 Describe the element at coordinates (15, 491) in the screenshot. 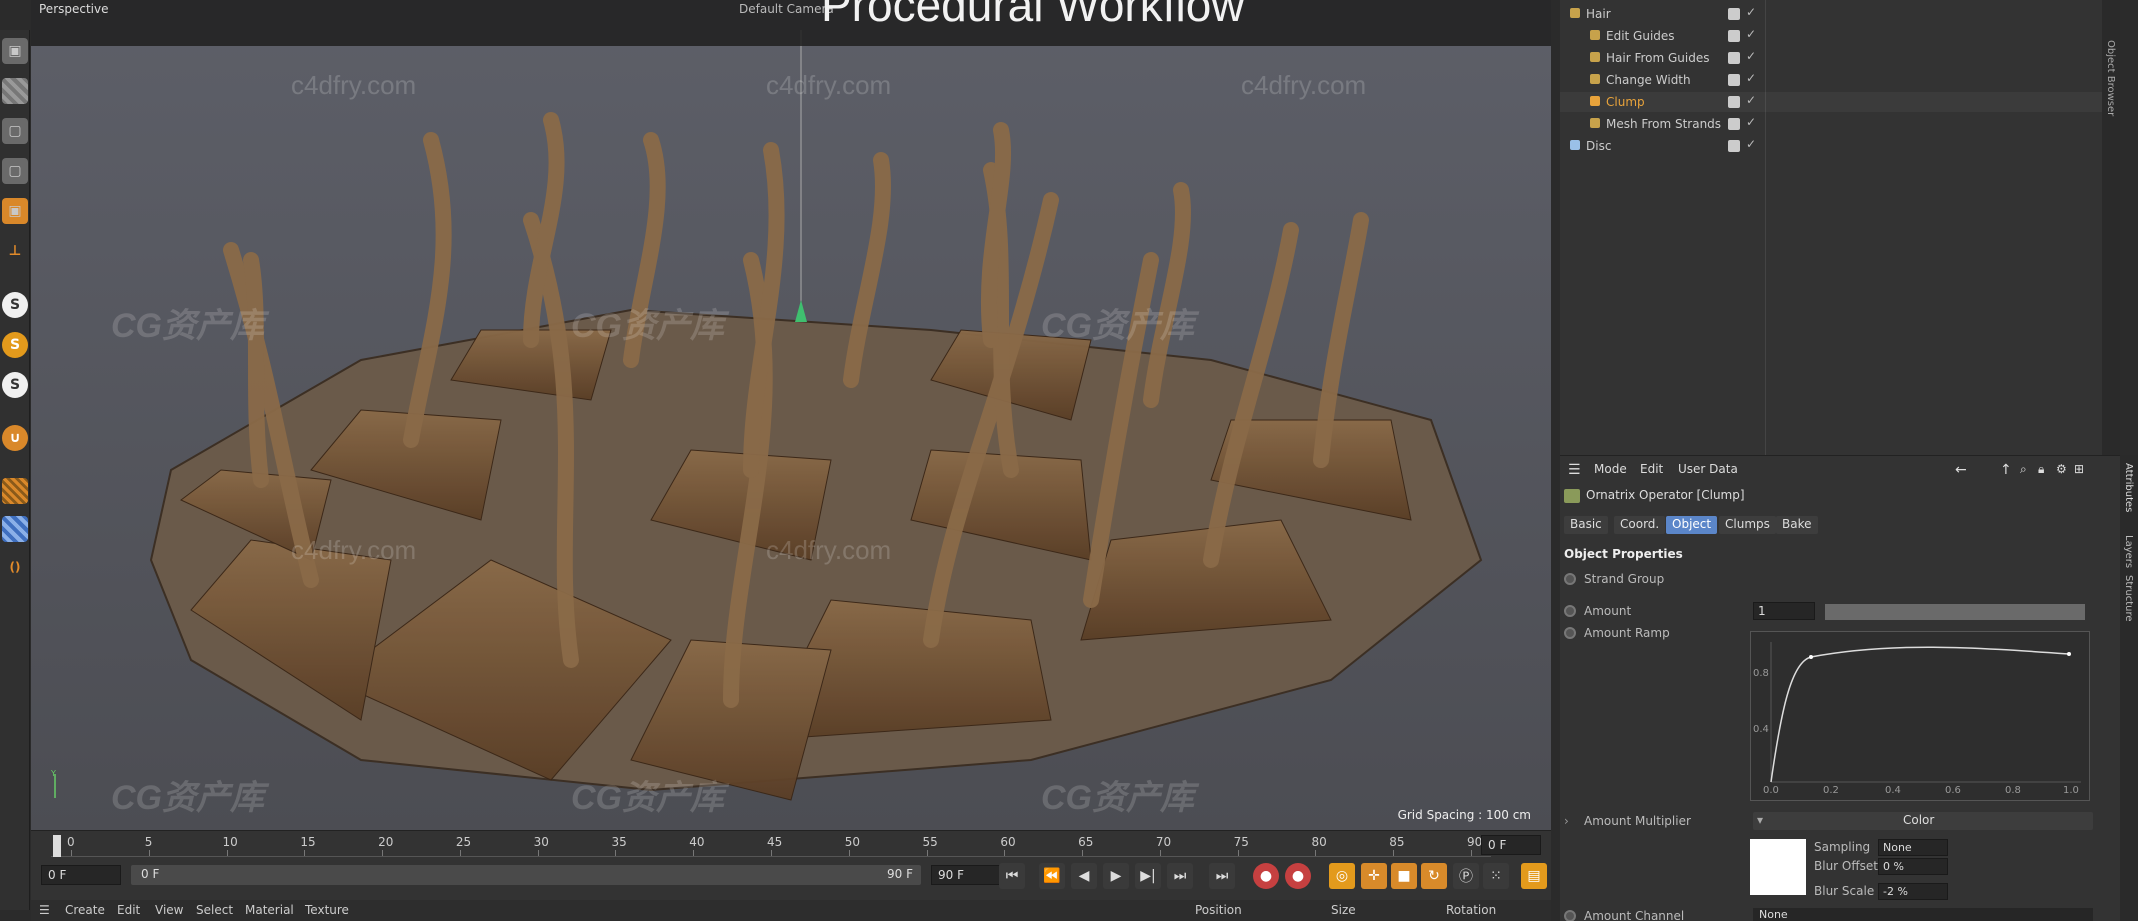

I see `texture-icon` at that location.